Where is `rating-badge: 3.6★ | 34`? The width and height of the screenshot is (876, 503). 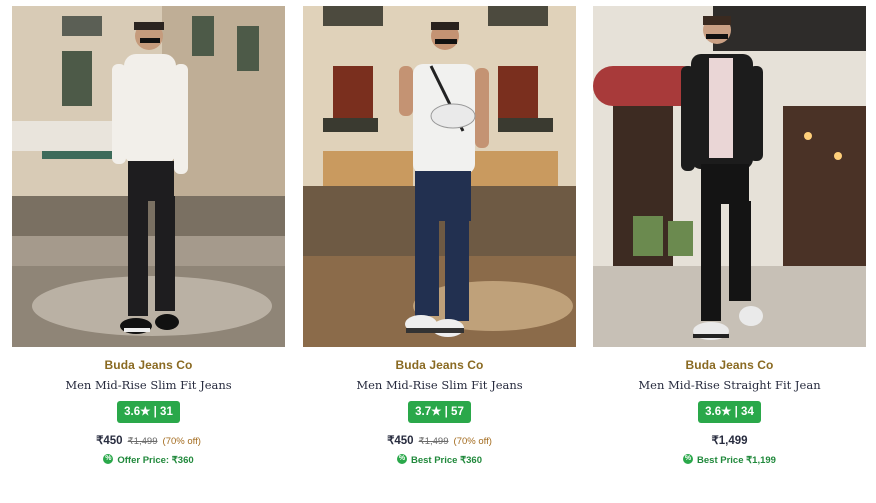
rating-badge: 3.6★ | 34 is located at coordinates (729, 412).